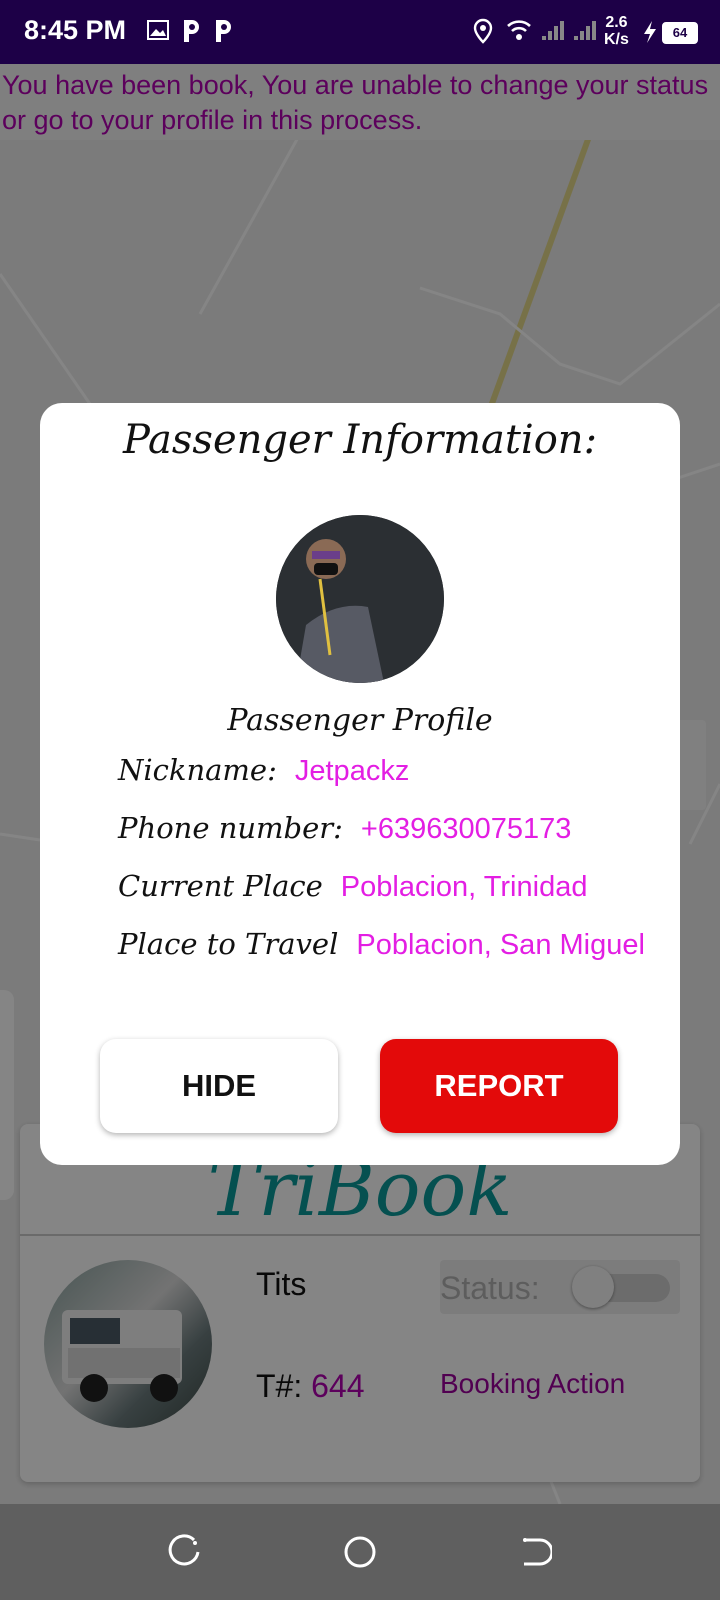 This screenshot has width=720, height=1600. I want to click on field-label: Phone number:, so click(230, 828).